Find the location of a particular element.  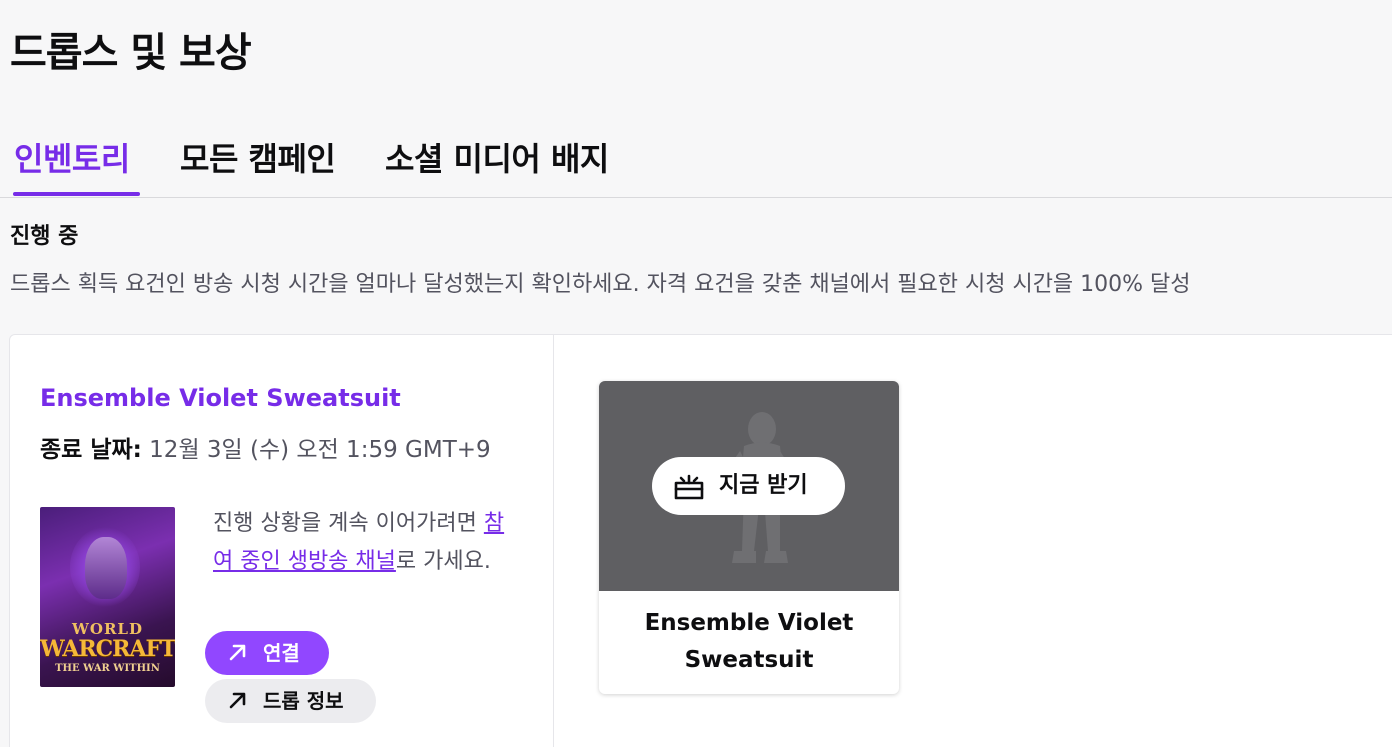

claim-now-label: 지금 받기 is located at coordinates (763, 485).